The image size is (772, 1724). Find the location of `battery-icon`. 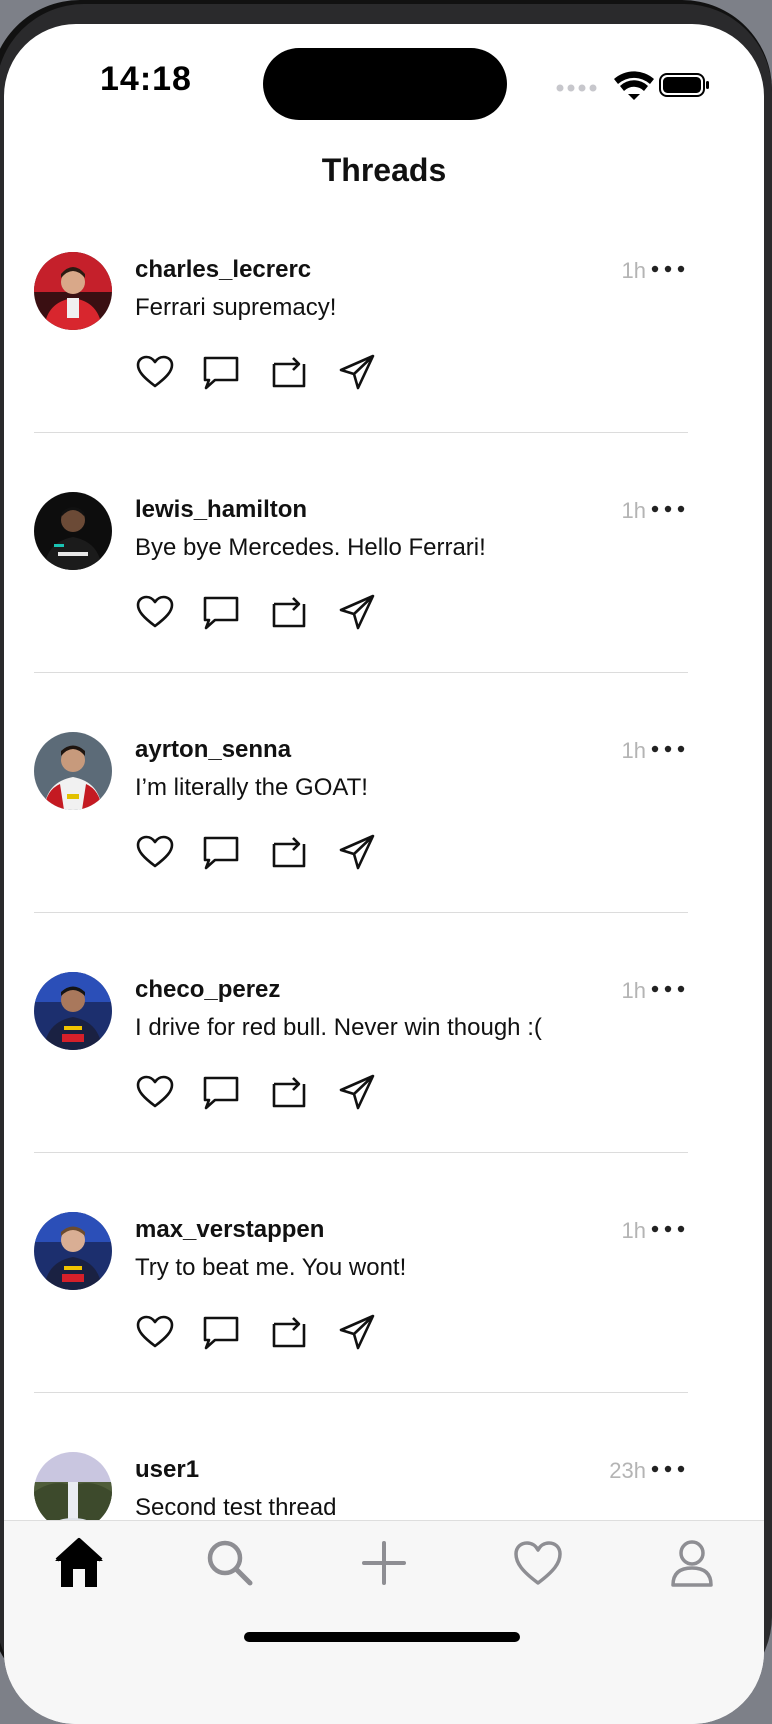

battery-icon is located at coordinates (684, 85).